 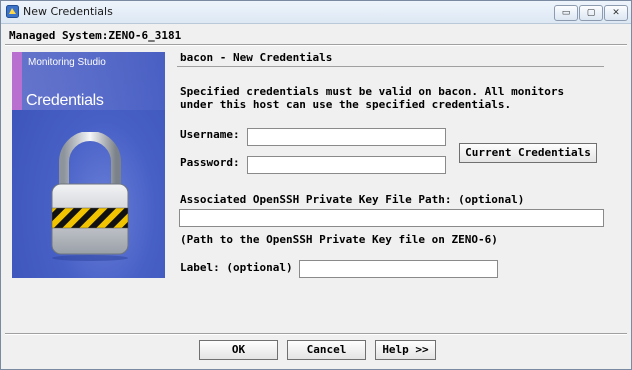 I want to click on password-label: Password:, so click(x=210, y=162).